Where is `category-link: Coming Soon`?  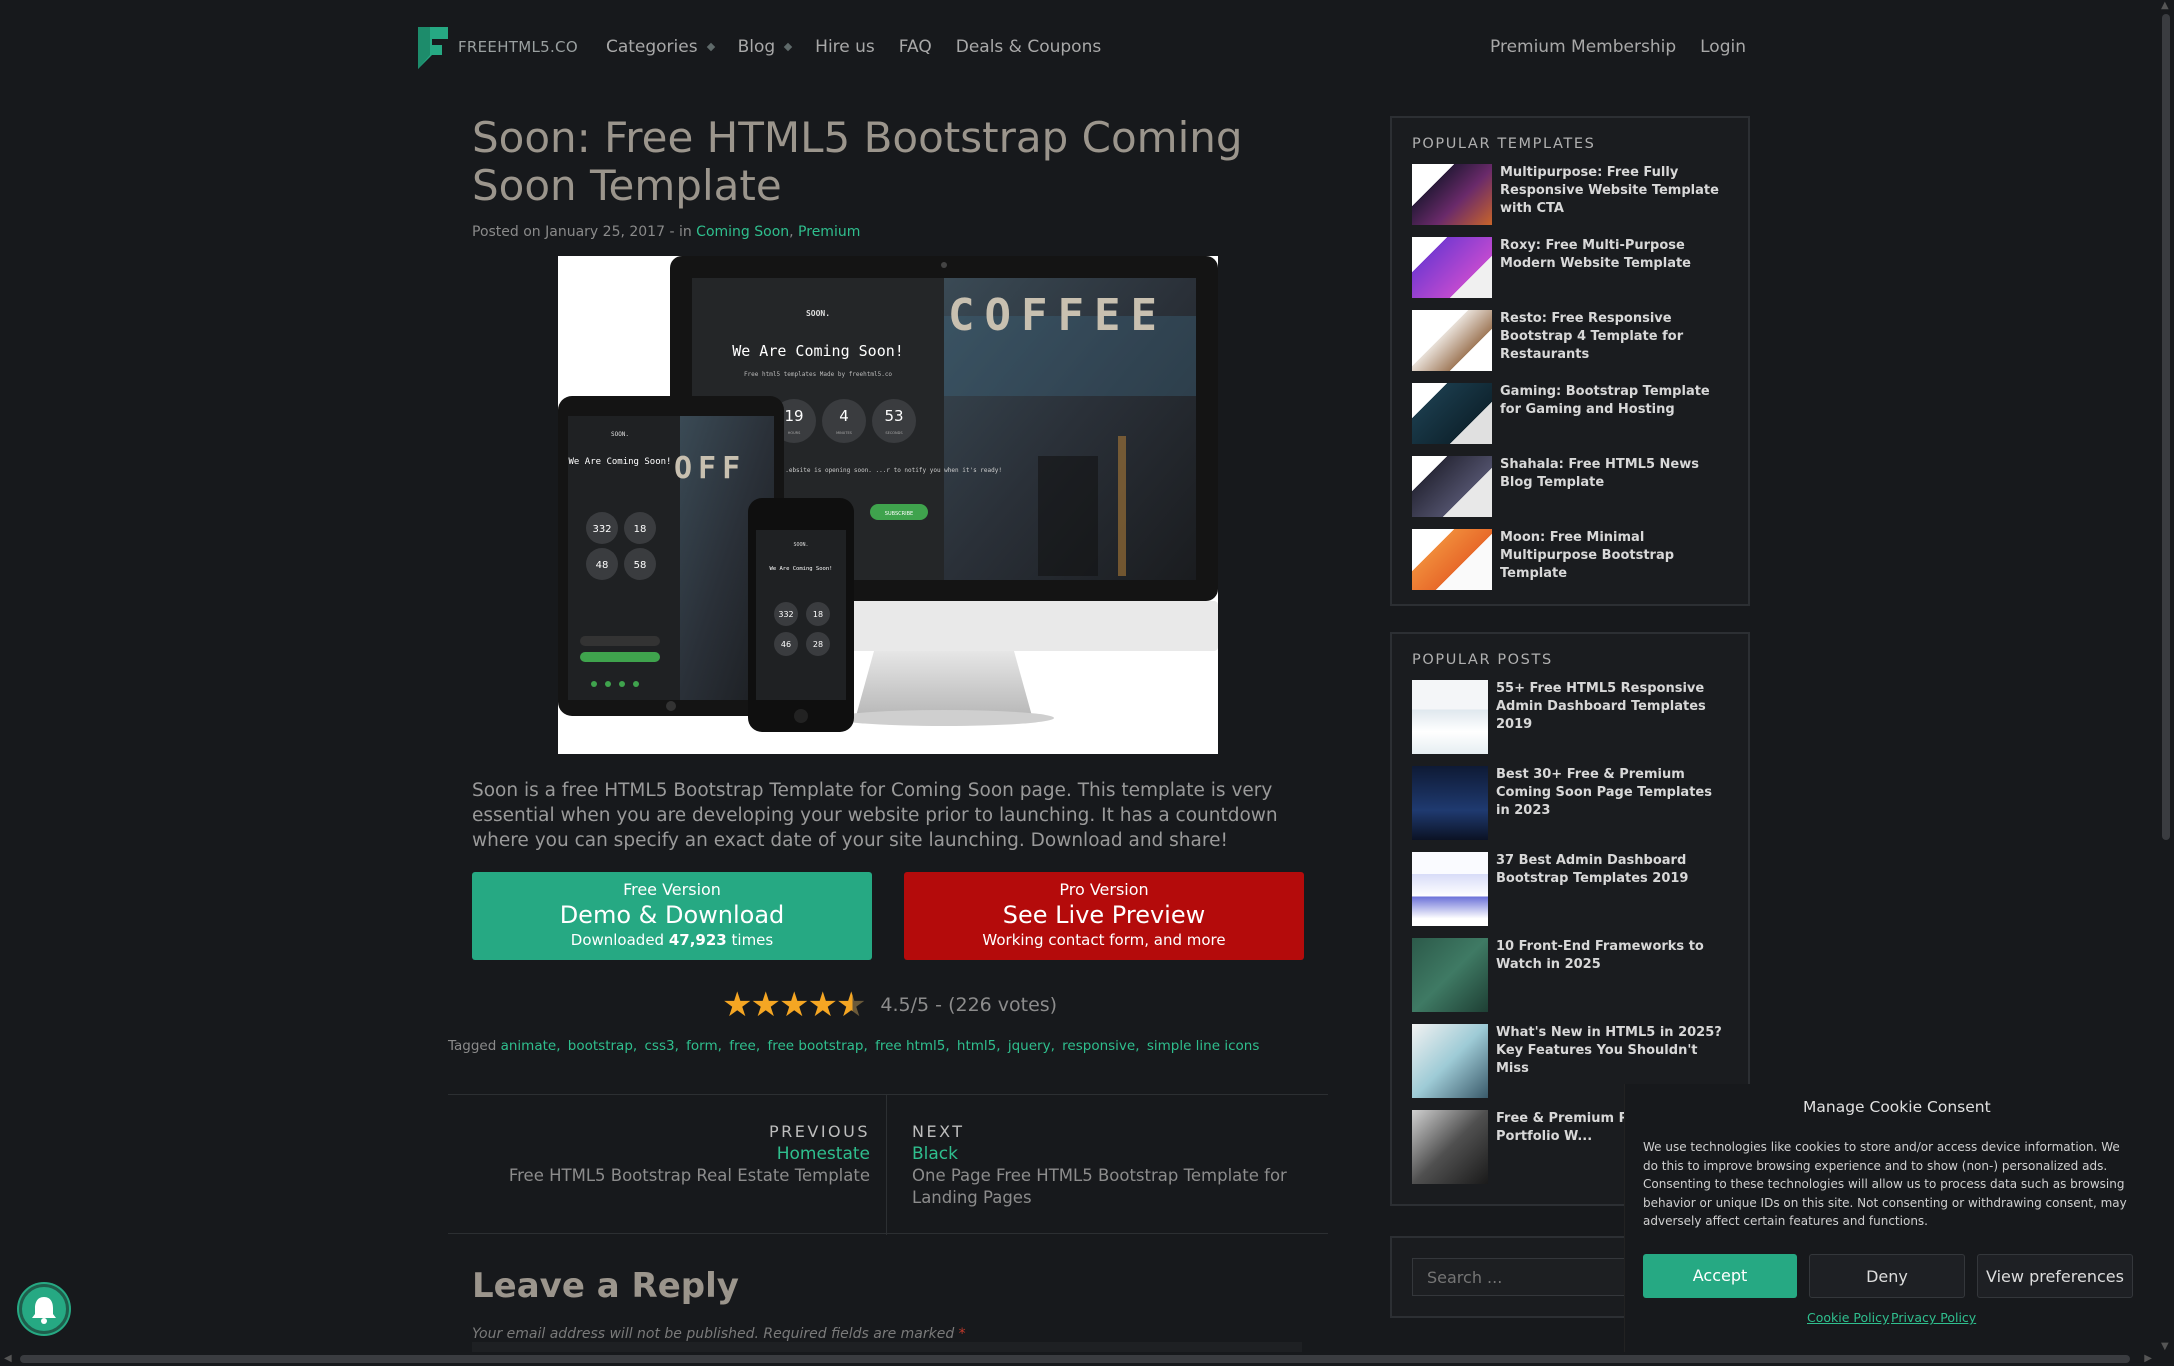
category-link: Coming Soon is located at coordinates (742, 232).